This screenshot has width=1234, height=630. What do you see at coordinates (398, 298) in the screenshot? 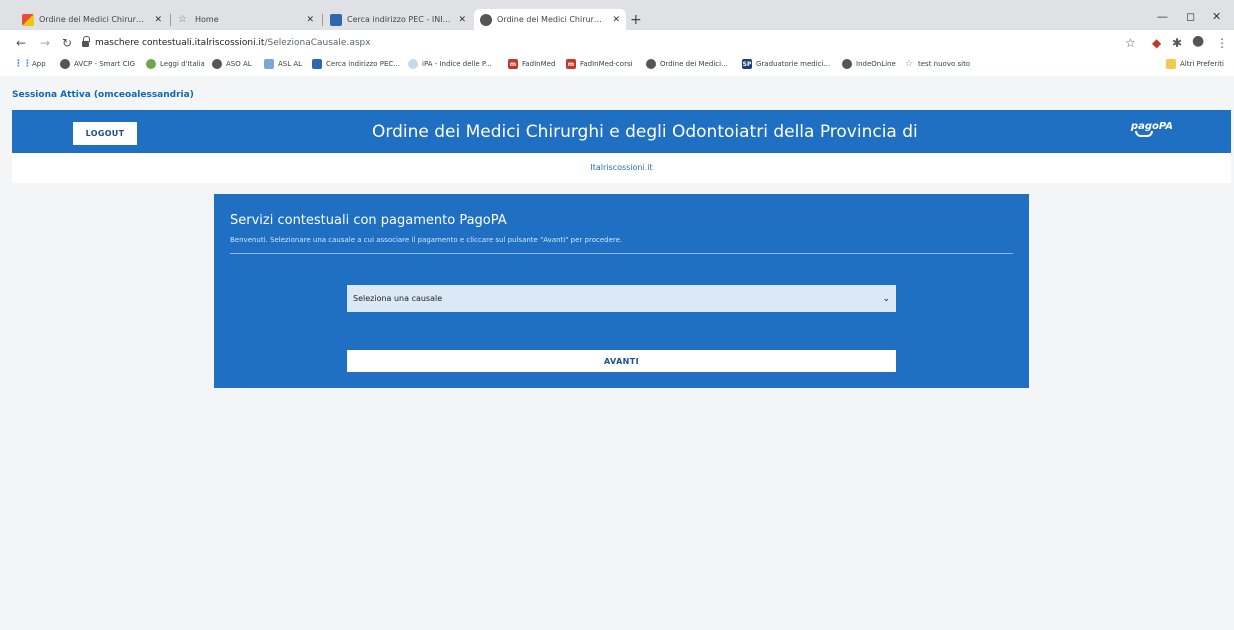
I see `select-value: Seleziona una causale` at bounding box center [398, 298].